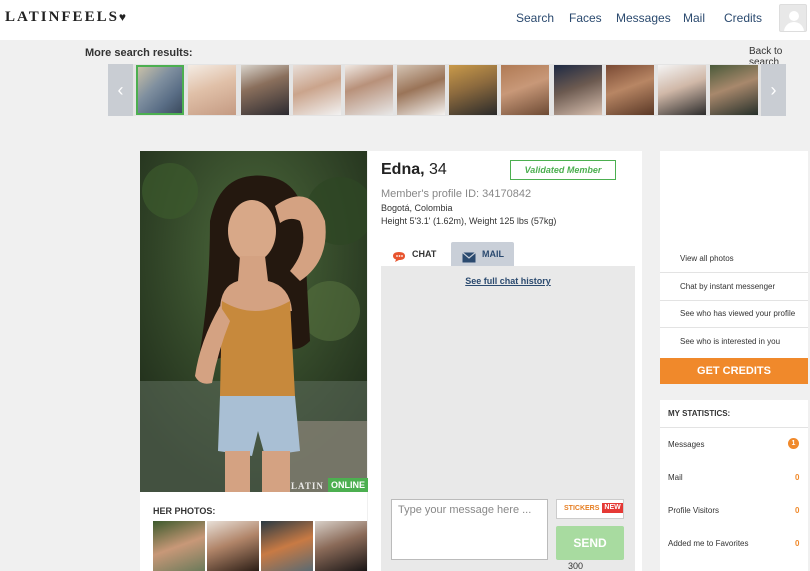 This screenshot has height=571, width=810. Describe the element at coordinates (493, 254) in the screenshot. I see `tab-mail-label: MAIL` at that location.